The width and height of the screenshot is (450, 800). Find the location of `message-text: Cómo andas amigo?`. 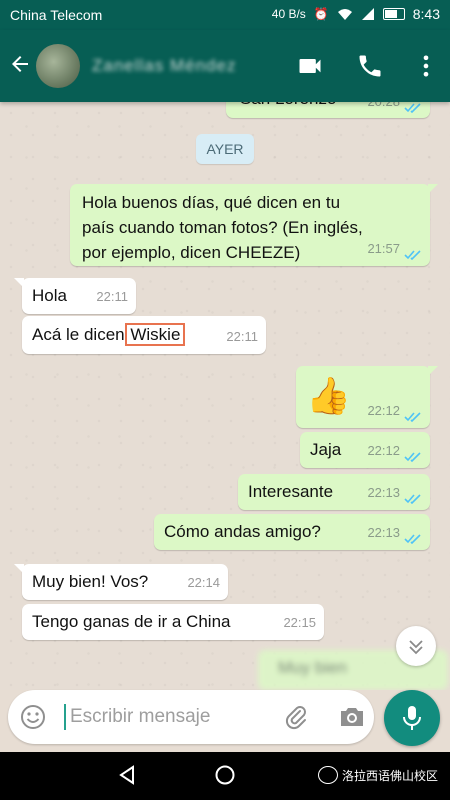

message-text: Cómo andas amigo? is located at coordinates (242, 531).